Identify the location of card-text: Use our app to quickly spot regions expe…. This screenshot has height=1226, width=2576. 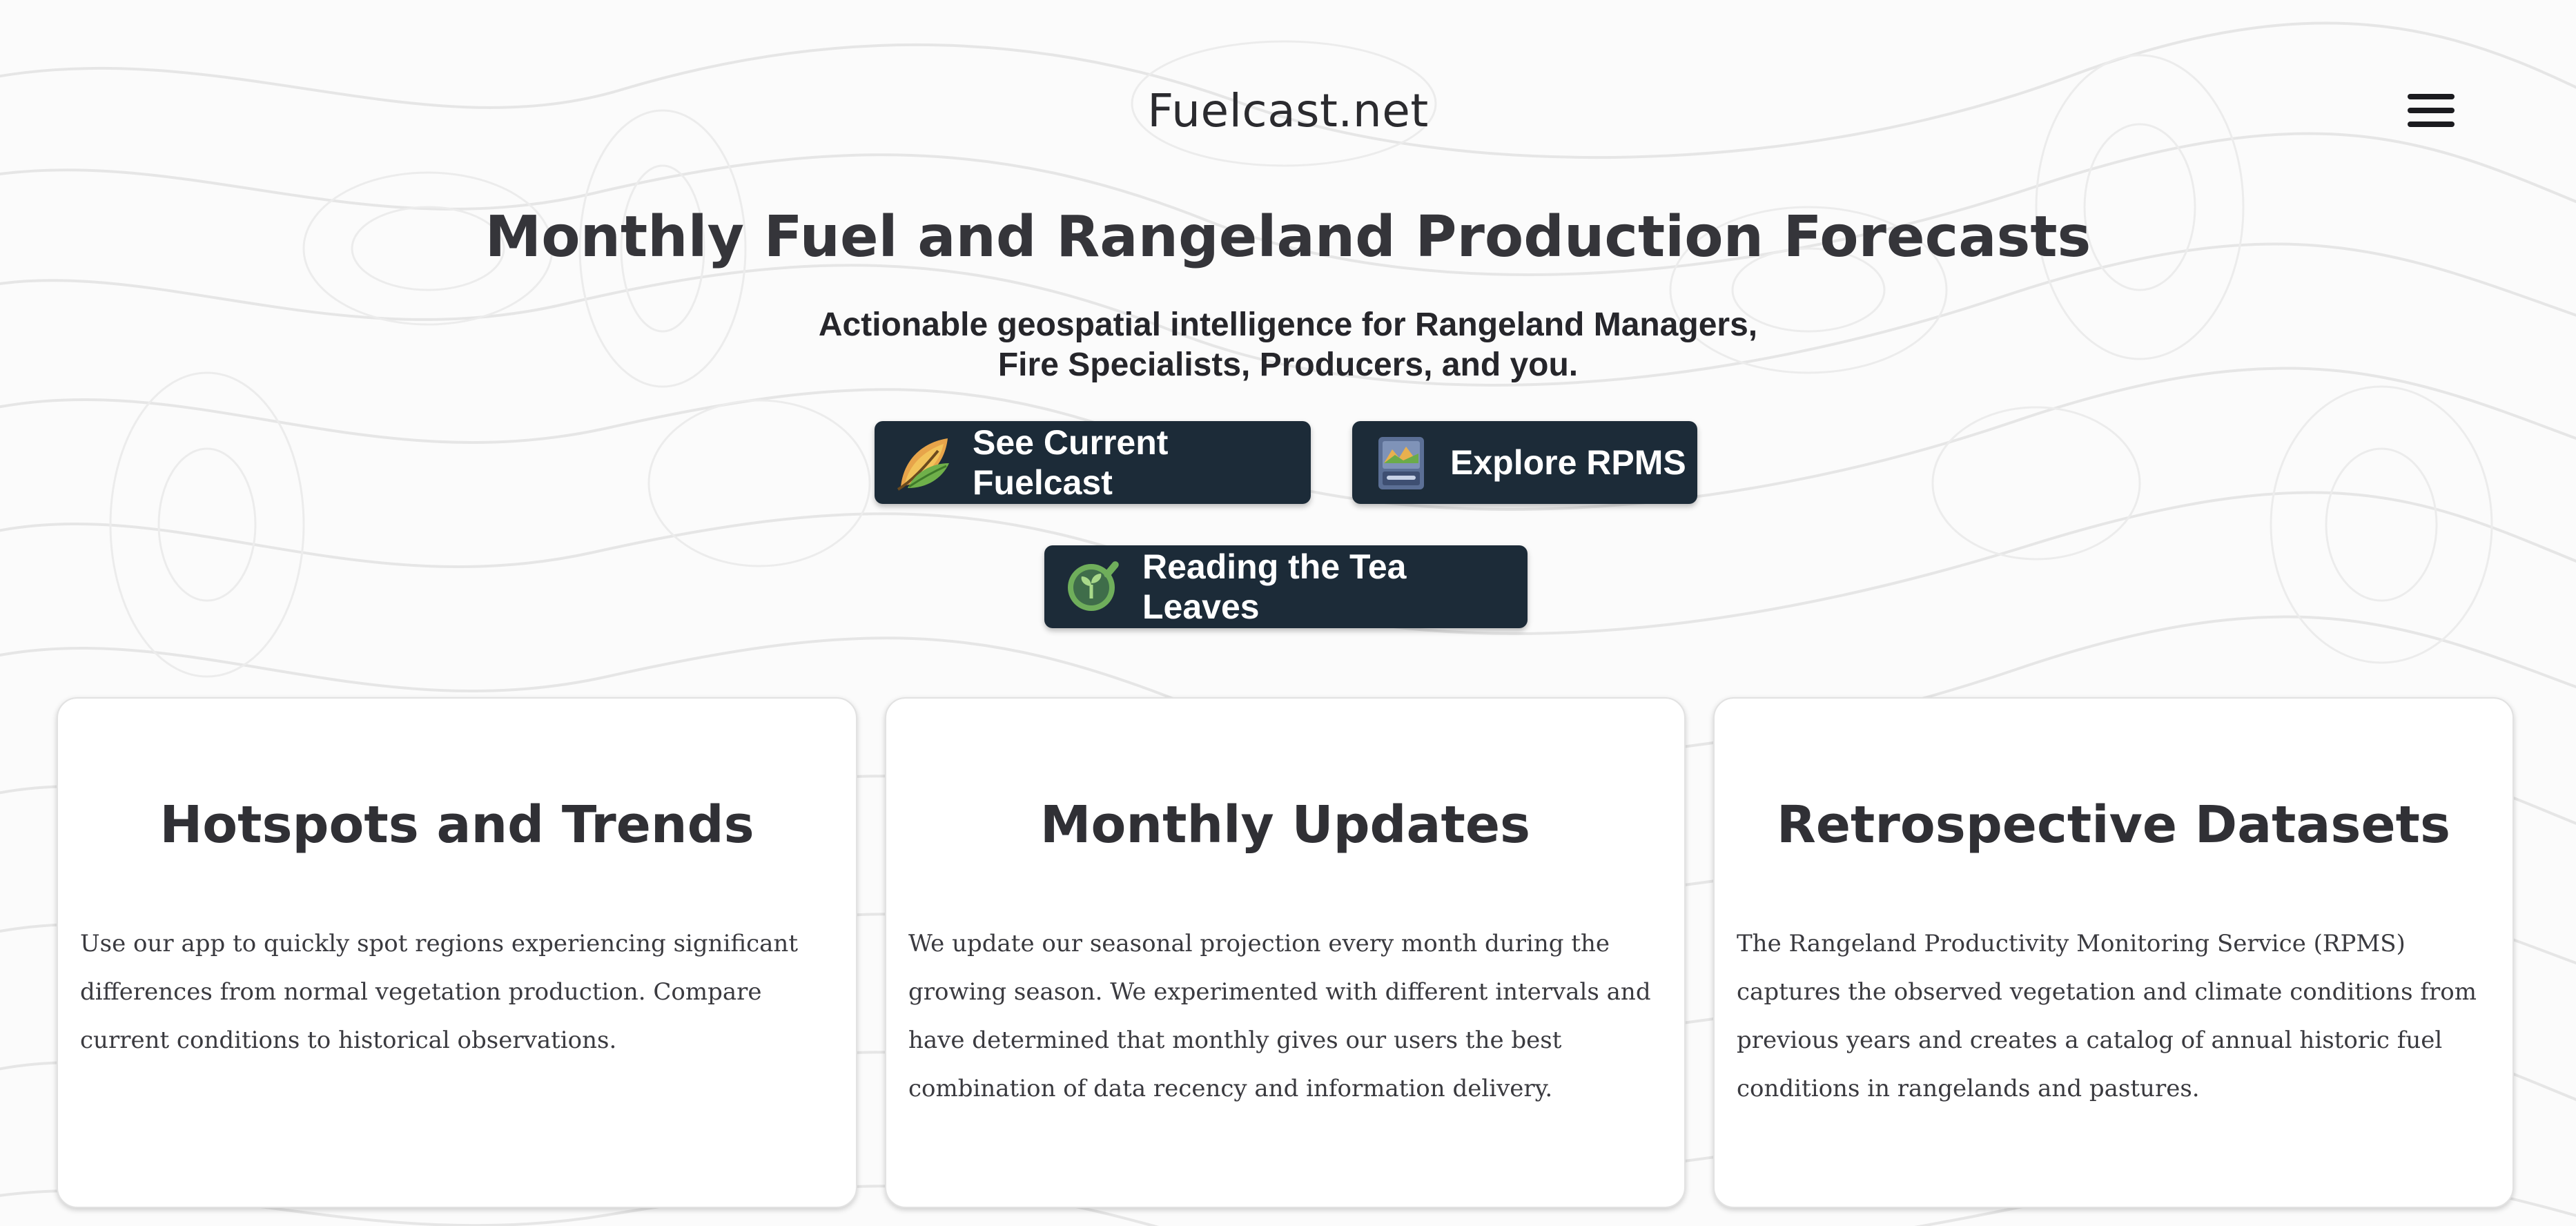
(439, 992).